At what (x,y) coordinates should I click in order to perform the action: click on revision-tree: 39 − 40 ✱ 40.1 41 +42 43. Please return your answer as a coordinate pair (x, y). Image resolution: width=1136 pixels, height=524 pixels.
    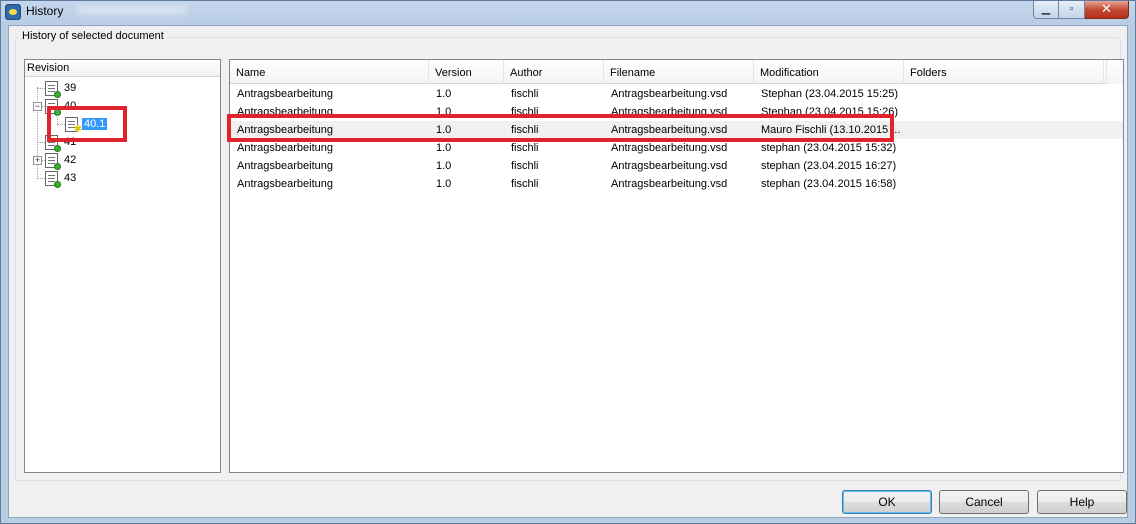
    Looking at the image, I should click on (122, 275).